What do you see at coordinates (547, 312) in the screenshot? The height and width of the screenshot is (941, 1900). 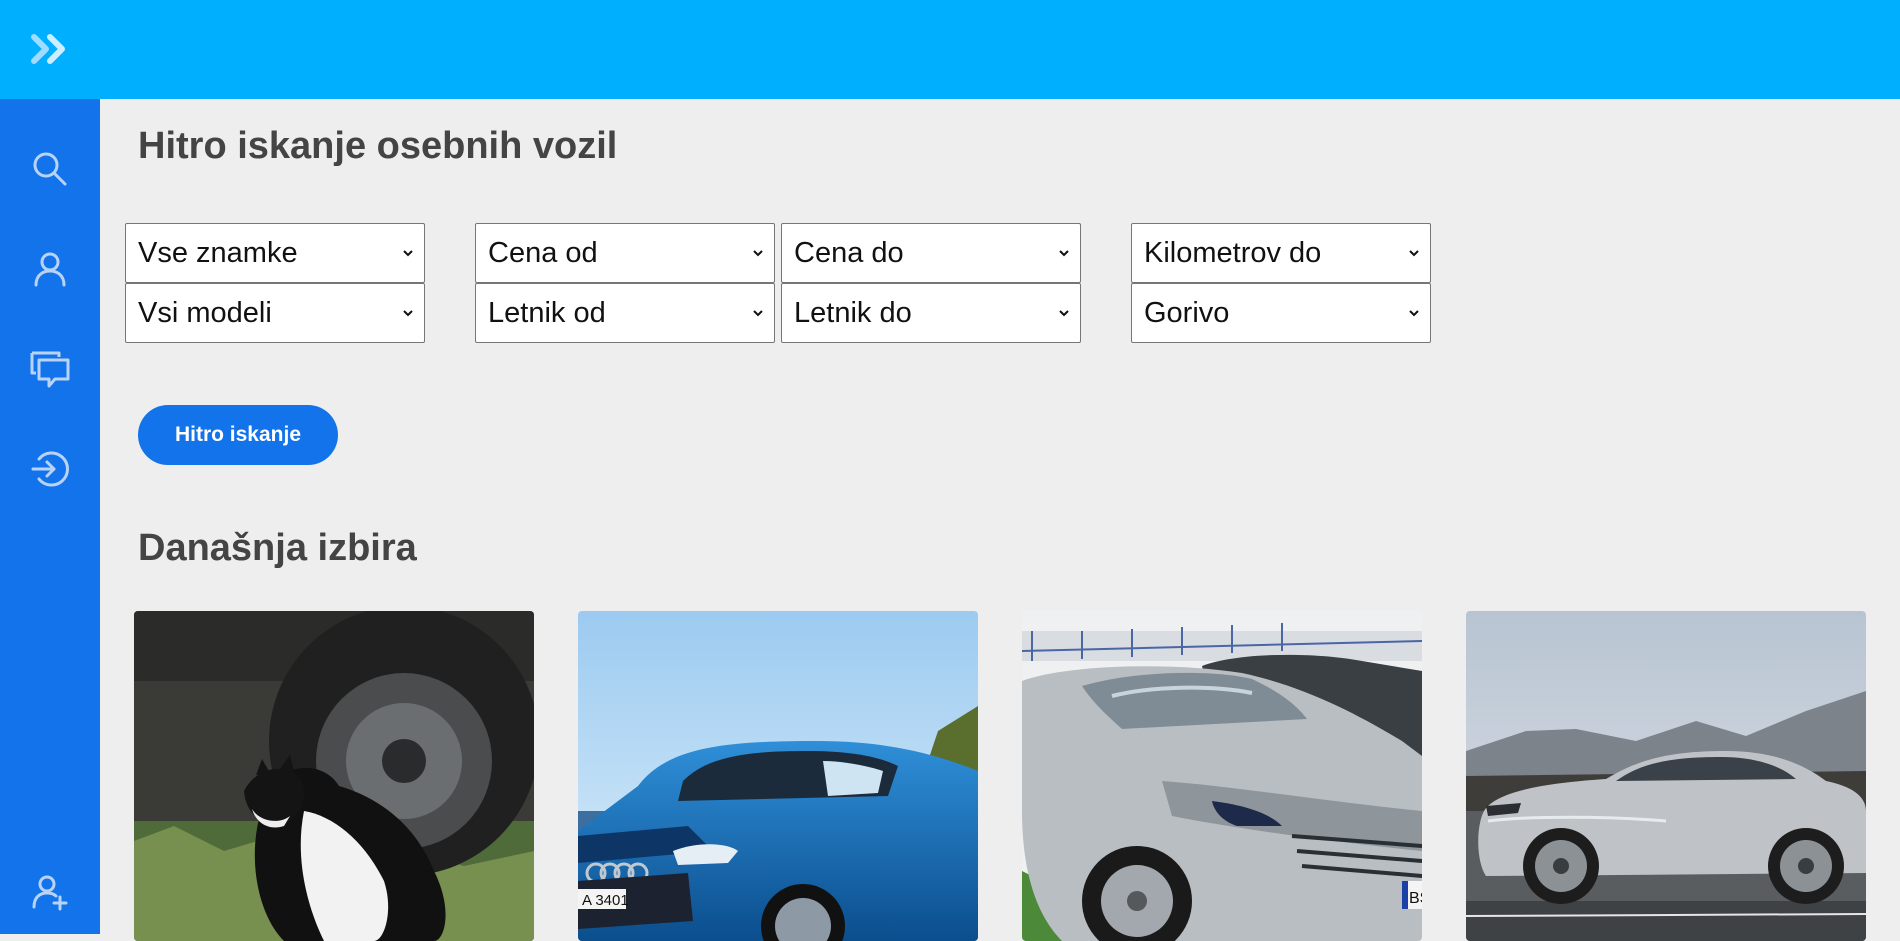 I see `year-from-select-value: Letnik od` at bounding box center [547, 312].